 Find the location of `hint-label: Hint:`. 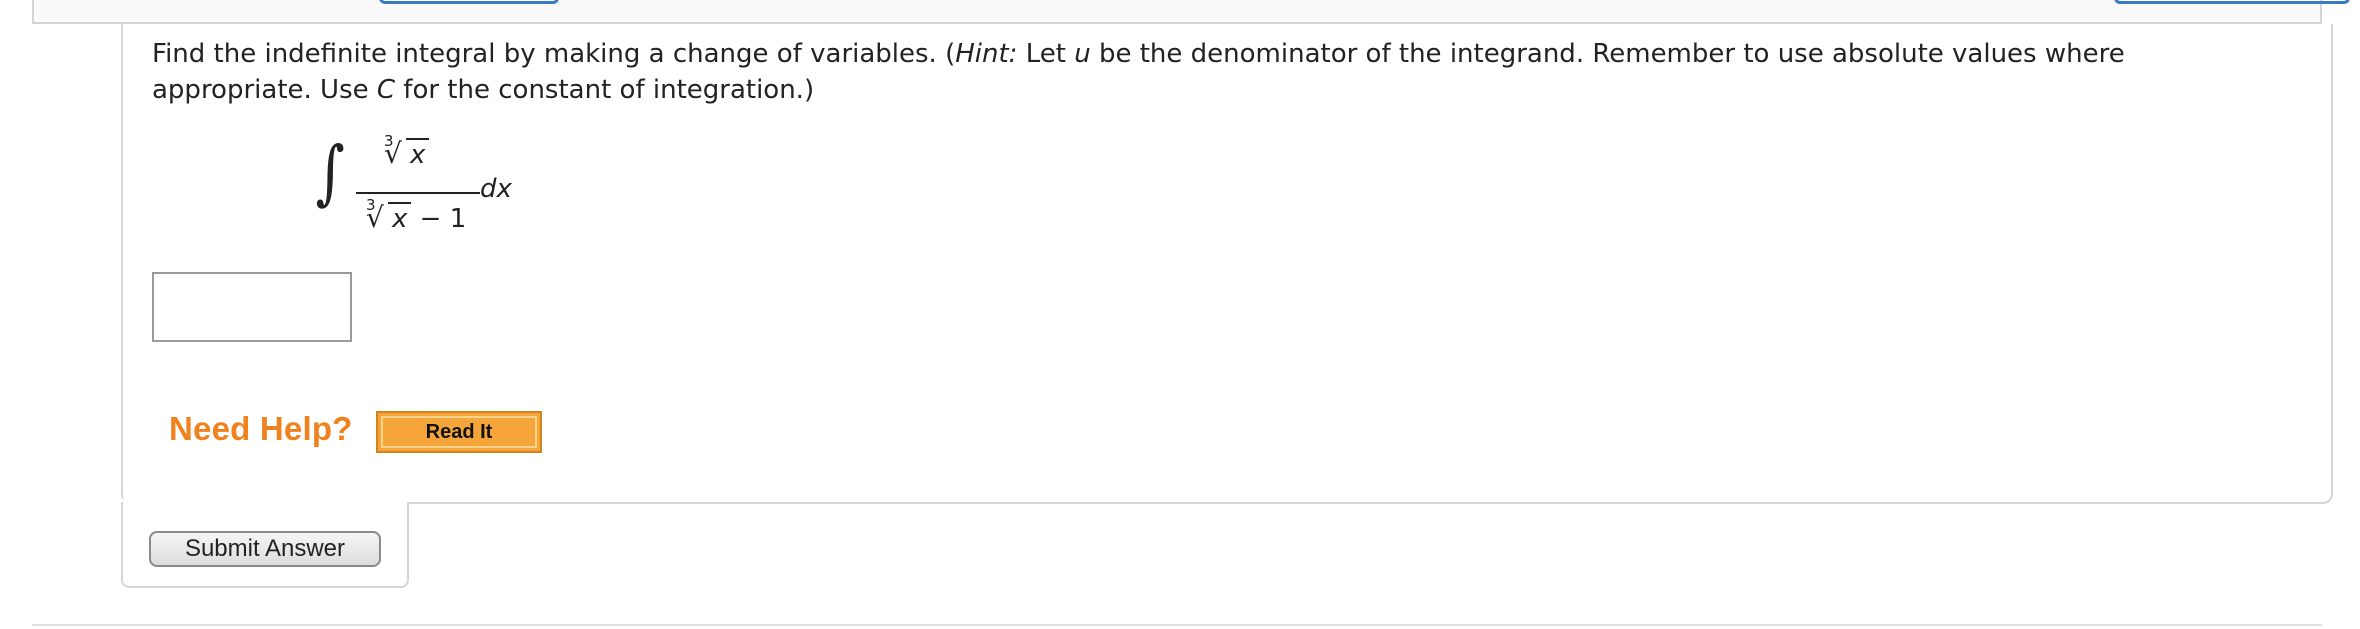

hint-label: Hint: is located at coordinates (986, 54).